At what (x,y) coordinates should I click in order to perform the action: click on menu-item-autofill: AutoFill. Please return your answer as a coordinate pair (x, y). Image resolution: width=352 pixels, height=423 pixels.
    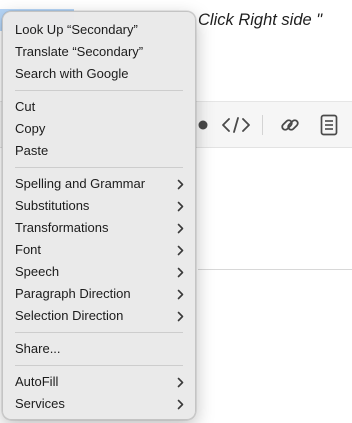
    Looking at the image, I should click on (99, 382).